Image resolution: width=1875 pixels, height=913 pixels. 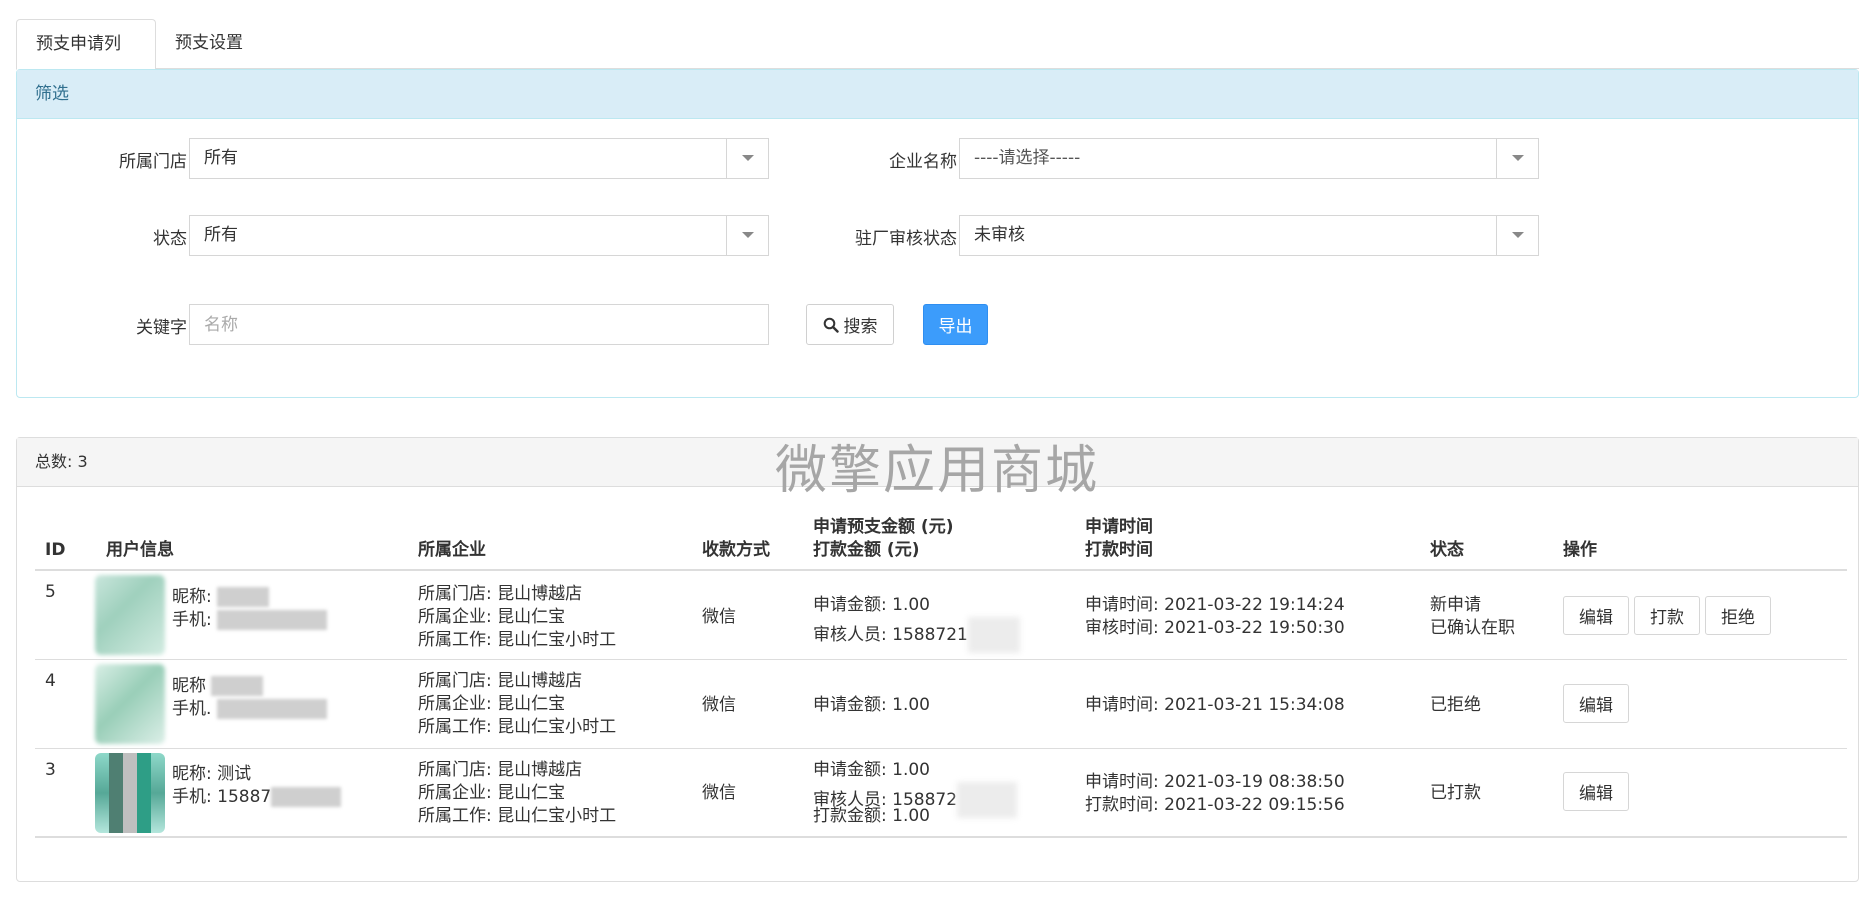 What do you see at coordinates (212, 774) in the screenshot?
I see `user-nickname: 昵称: 测试` at bounding box center [212, 774].